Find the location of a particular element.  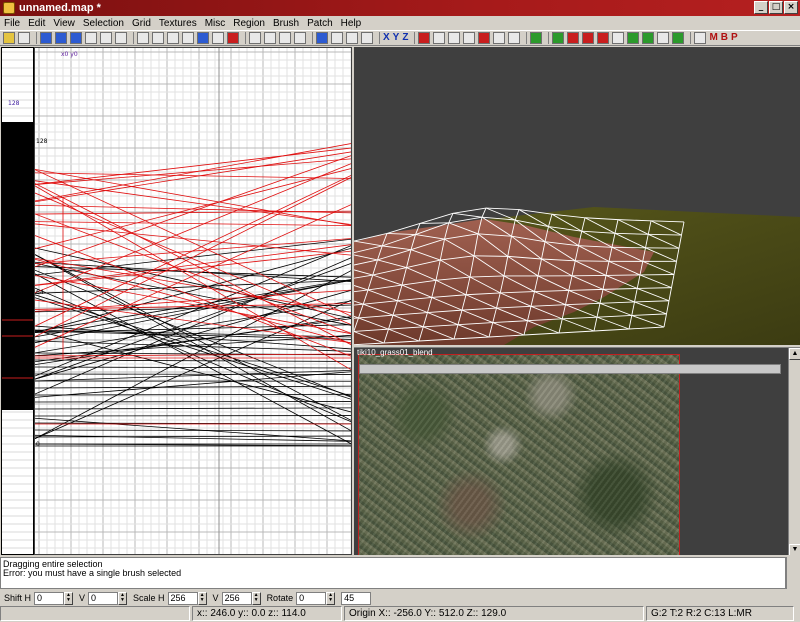

mode-b-button: B is located at coordinates (724, 38).